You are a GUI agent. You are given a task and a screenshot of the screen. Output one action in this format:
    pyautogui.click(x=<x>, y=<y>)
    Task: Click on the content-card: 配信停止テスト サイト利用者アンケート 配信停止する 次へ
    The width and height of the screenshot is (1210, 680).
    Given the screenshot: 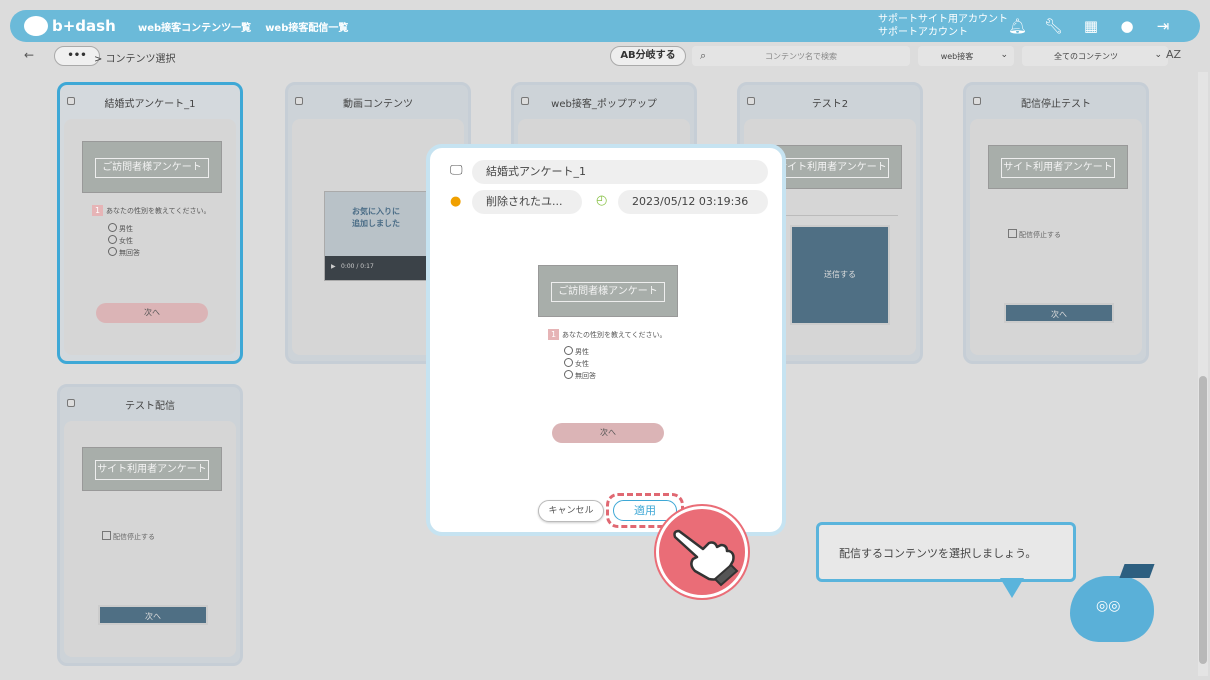 What is the action you would take?
    pyautogui.click(x=1056, y=223)
    